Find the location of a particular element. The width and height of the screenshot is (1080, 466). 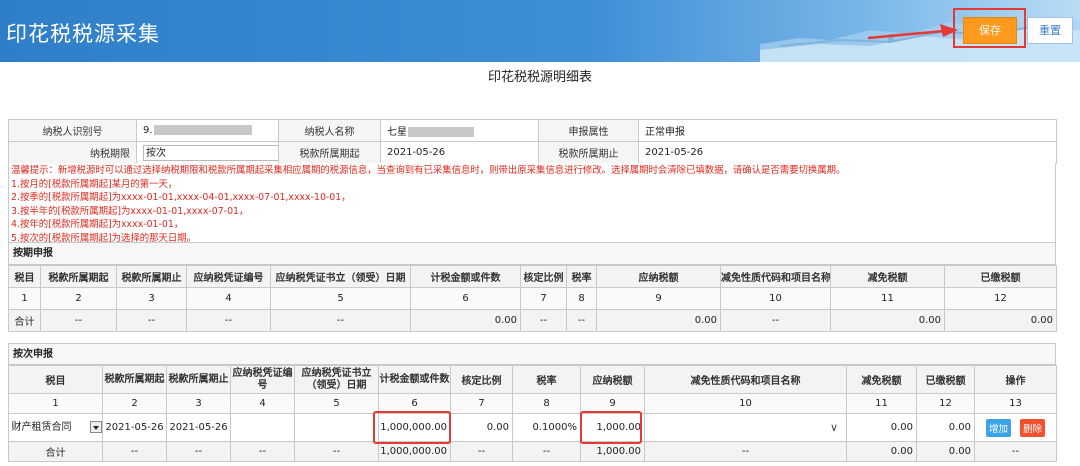

tips-line: 4.按年的[税款所属期起]为xxxx-01-01， is located at coordinates (97, 224).